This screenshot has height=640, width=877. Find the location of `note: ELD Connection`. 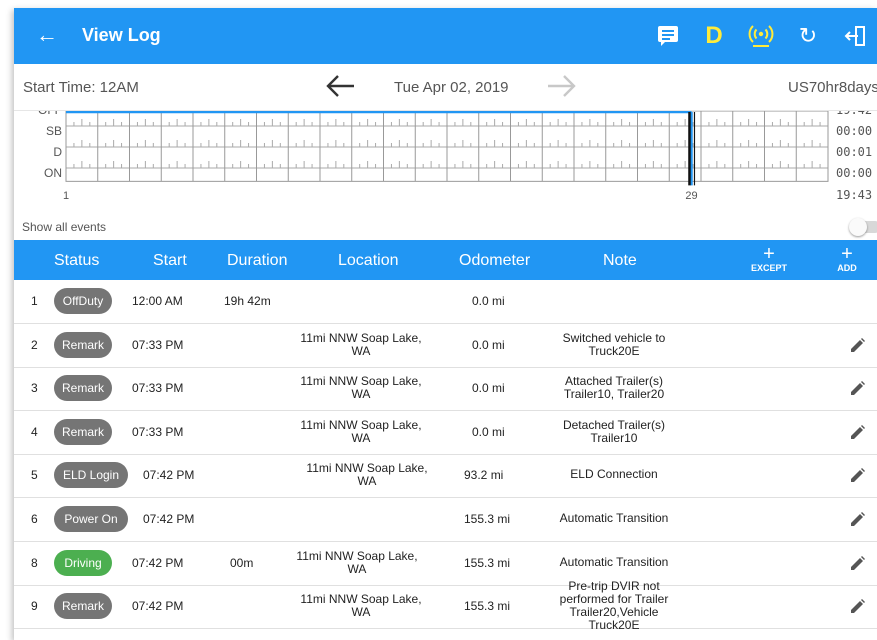

note: ELD Connection is located at coordinates (614, 474).